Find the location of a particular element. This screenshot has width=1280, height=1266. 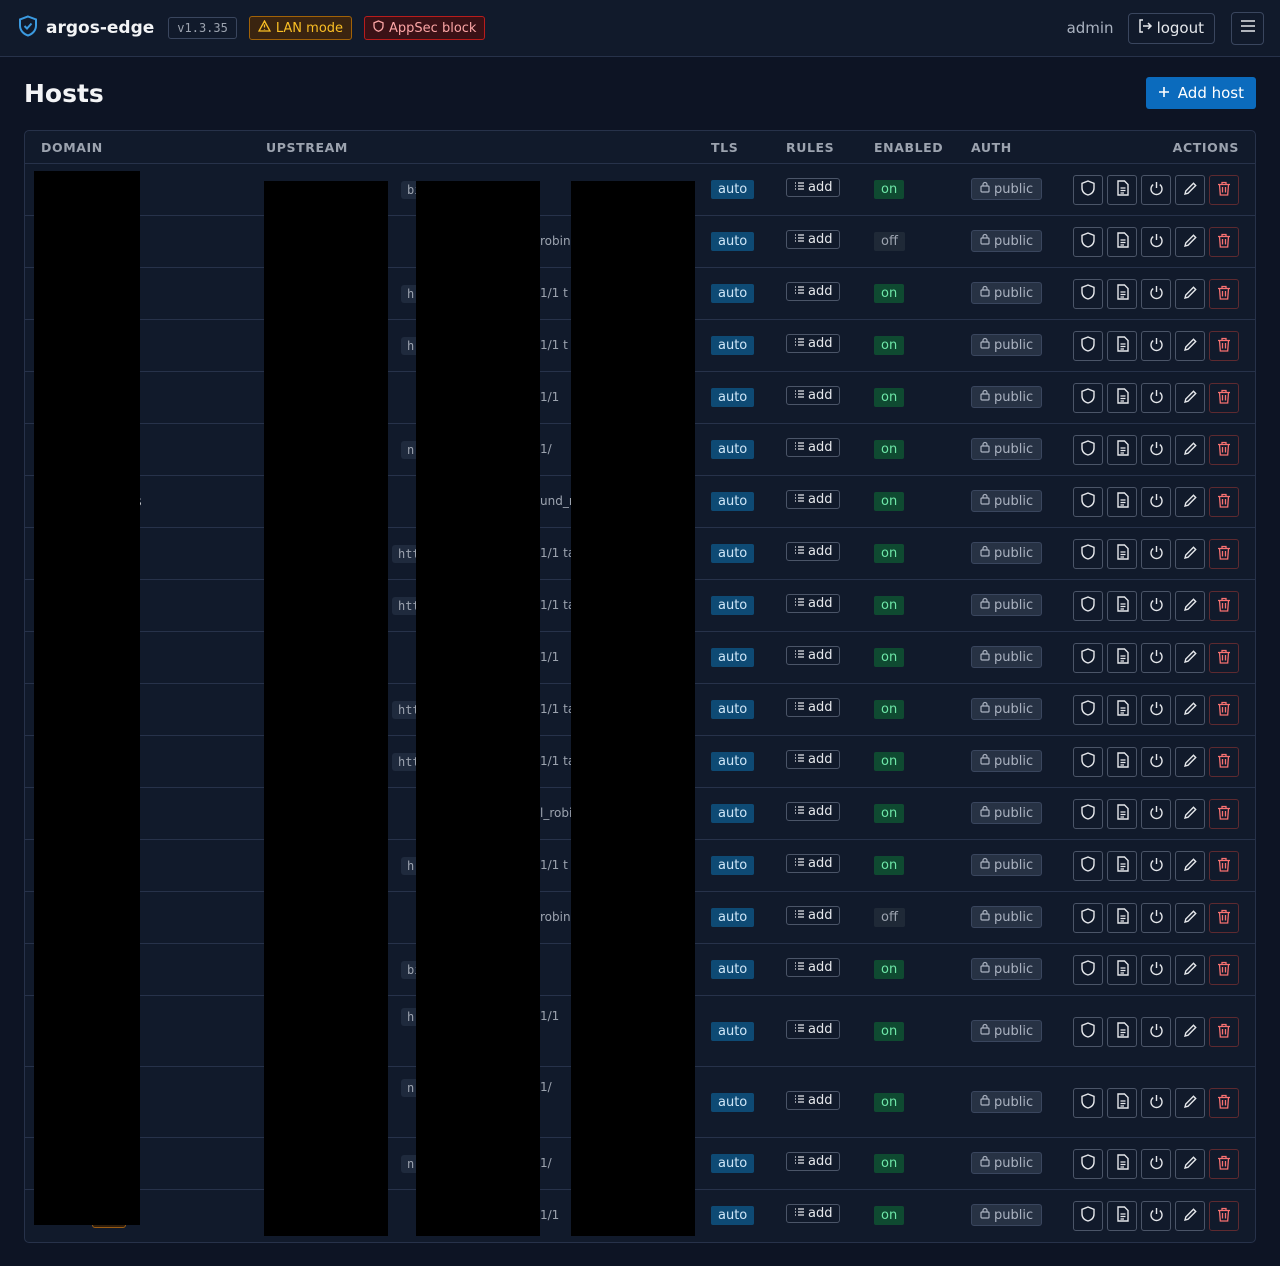

menu-button is located at coordinates (1247, 28).